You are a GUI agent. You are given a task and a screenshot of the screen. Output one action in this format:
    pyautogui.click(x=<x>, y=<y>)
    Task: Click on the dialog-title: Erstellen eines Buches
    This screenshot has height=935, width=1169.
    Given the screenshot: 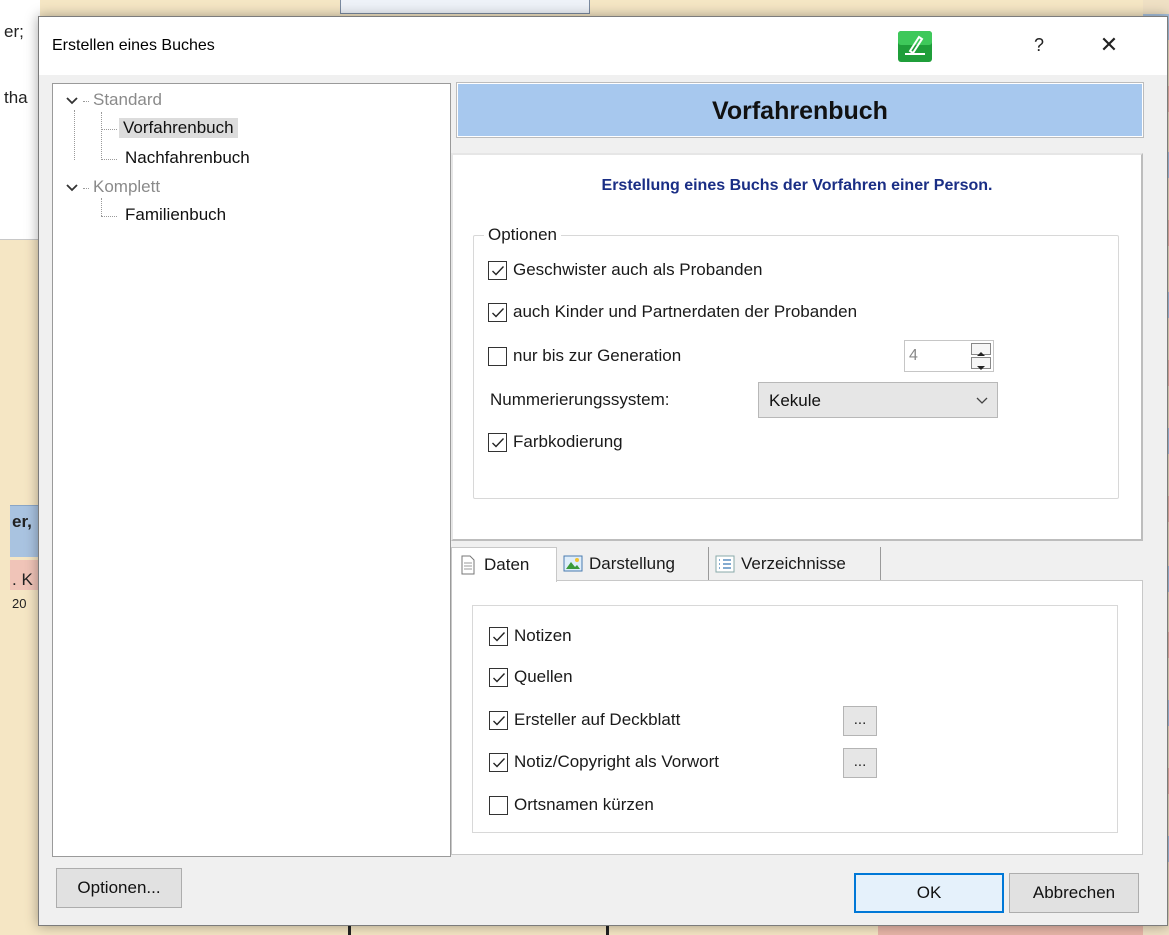 What is the action you would take?
    pyautogui.click(x=133, y=45)
    